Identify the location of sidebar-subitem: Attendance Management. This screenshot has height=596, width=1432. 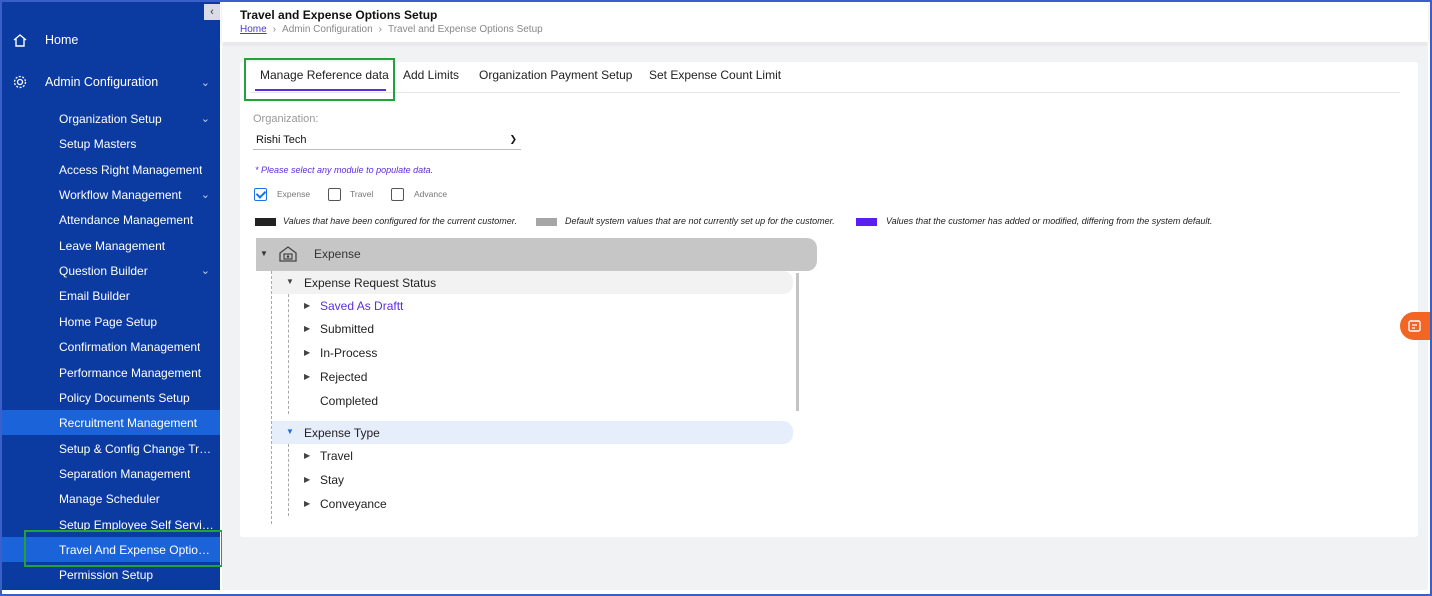
(111, 219).